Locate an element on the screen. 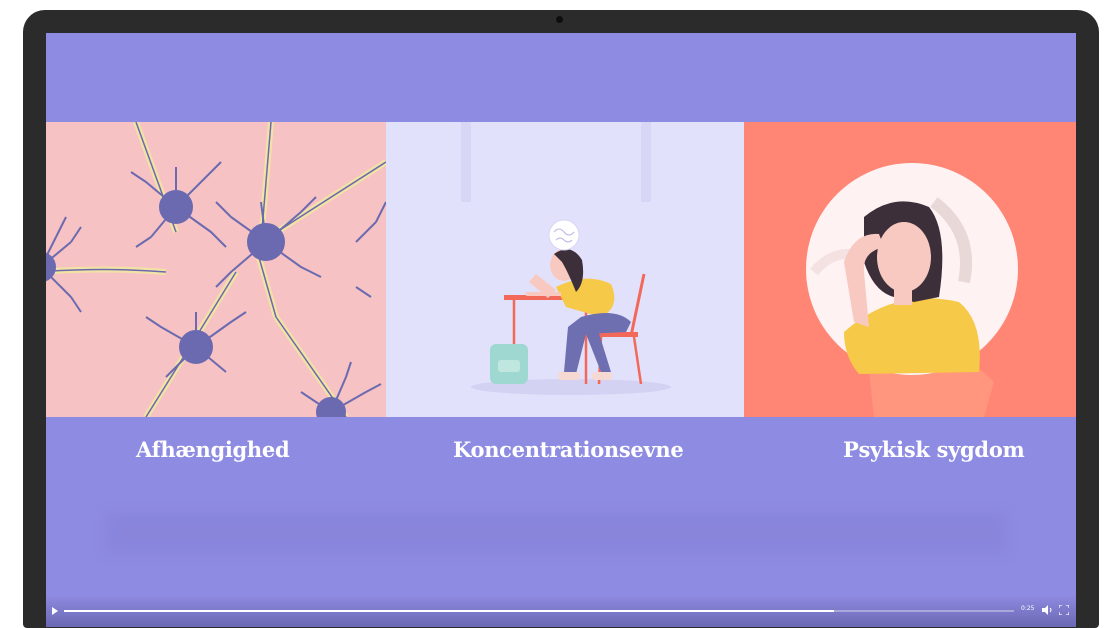  progress-bar is located at coordinates (539, 611).